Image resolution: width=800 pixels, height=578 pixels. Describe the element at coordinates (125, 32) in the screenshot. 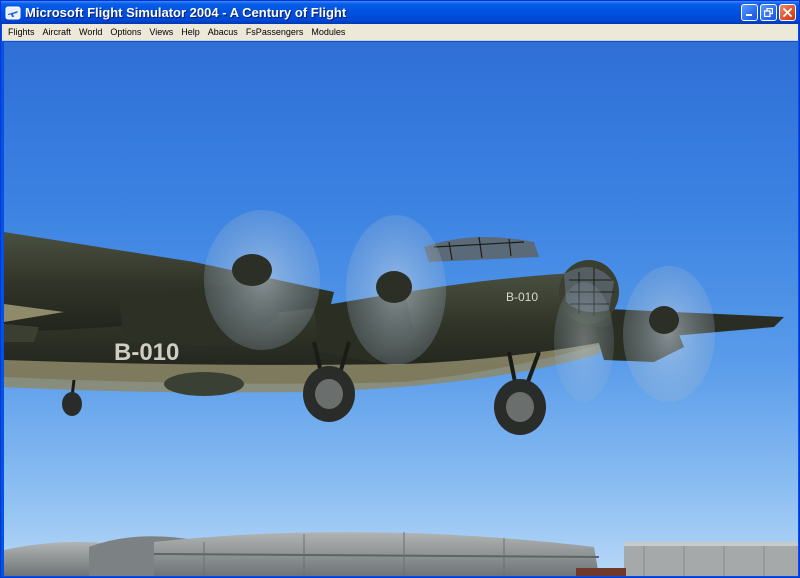

I see `menu-options: Options` at that location.